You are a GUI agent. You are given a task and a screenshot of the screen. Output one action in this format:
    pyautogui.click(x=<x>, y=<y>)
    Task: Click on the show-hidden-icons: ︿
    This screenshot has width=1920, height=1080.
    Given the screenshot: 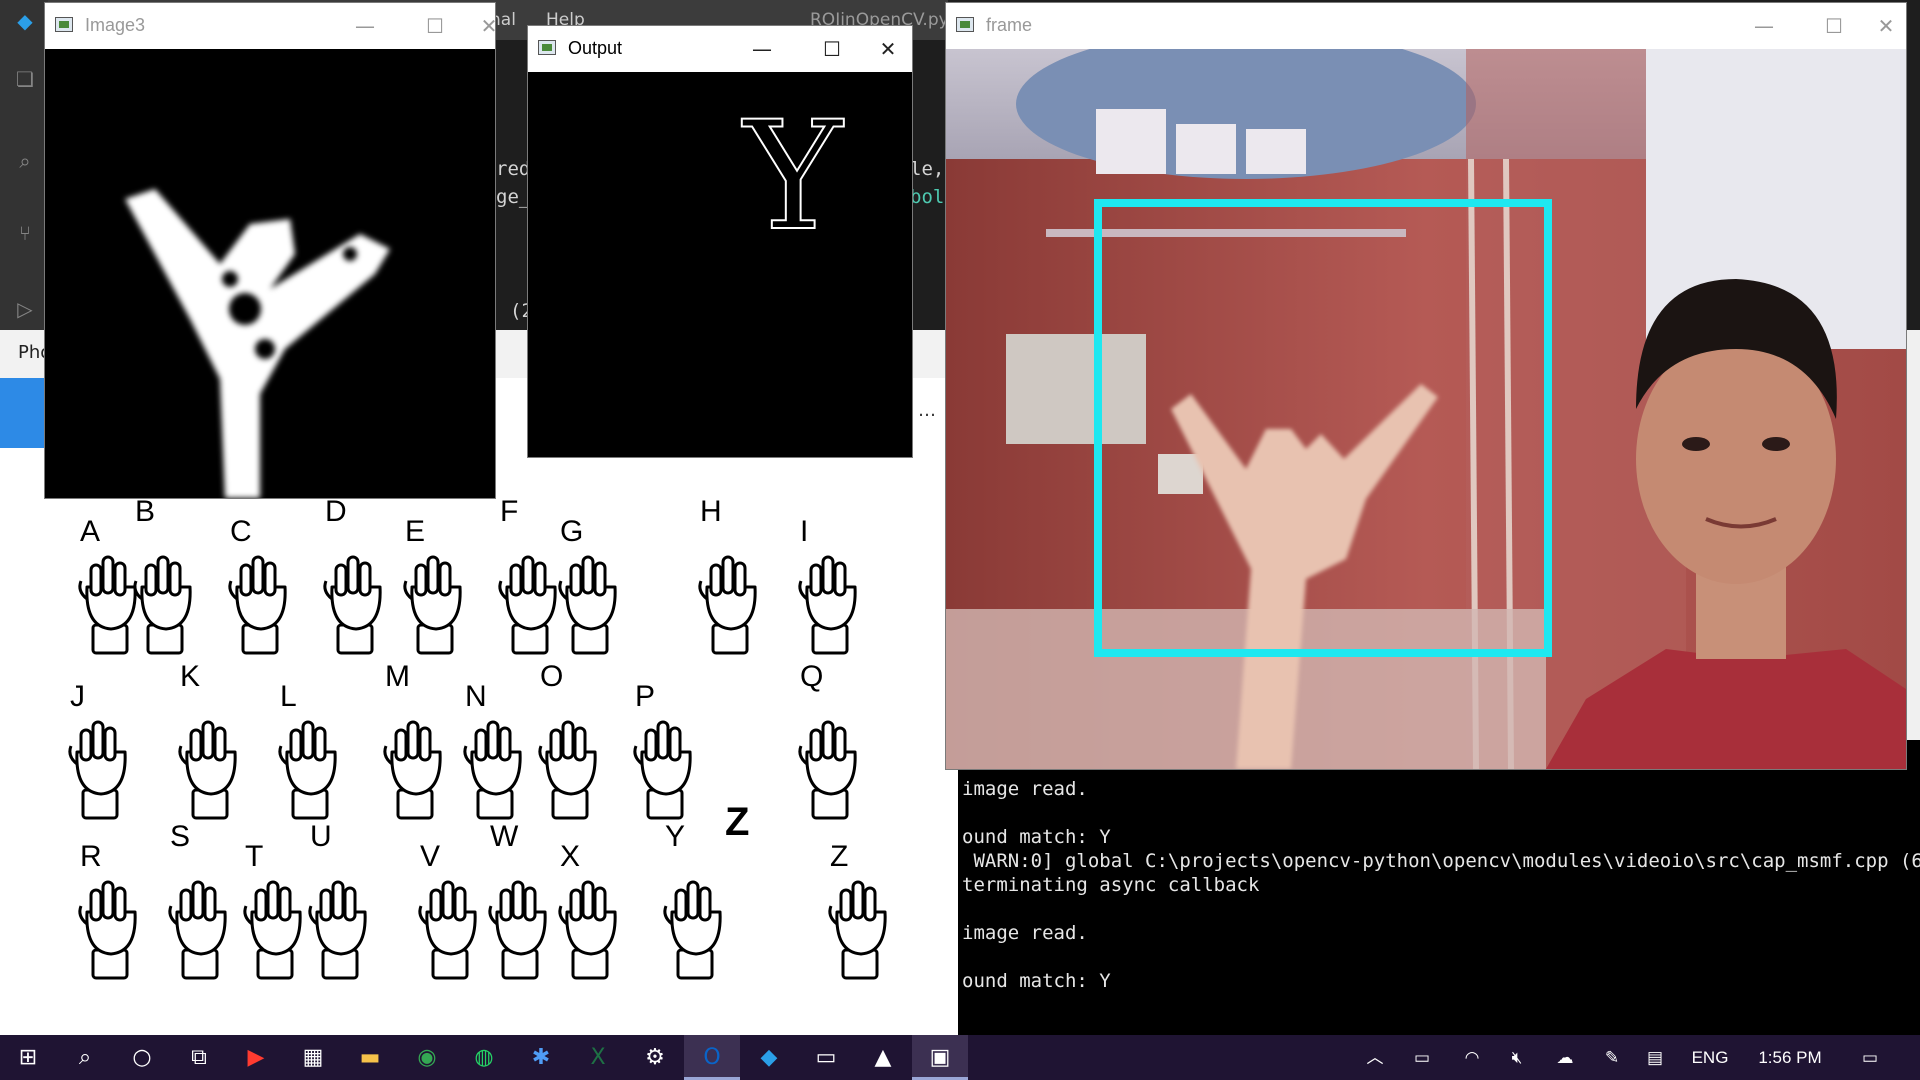 What is the action you would take?
    pyautogui.click(x=1375, y=1057)
    